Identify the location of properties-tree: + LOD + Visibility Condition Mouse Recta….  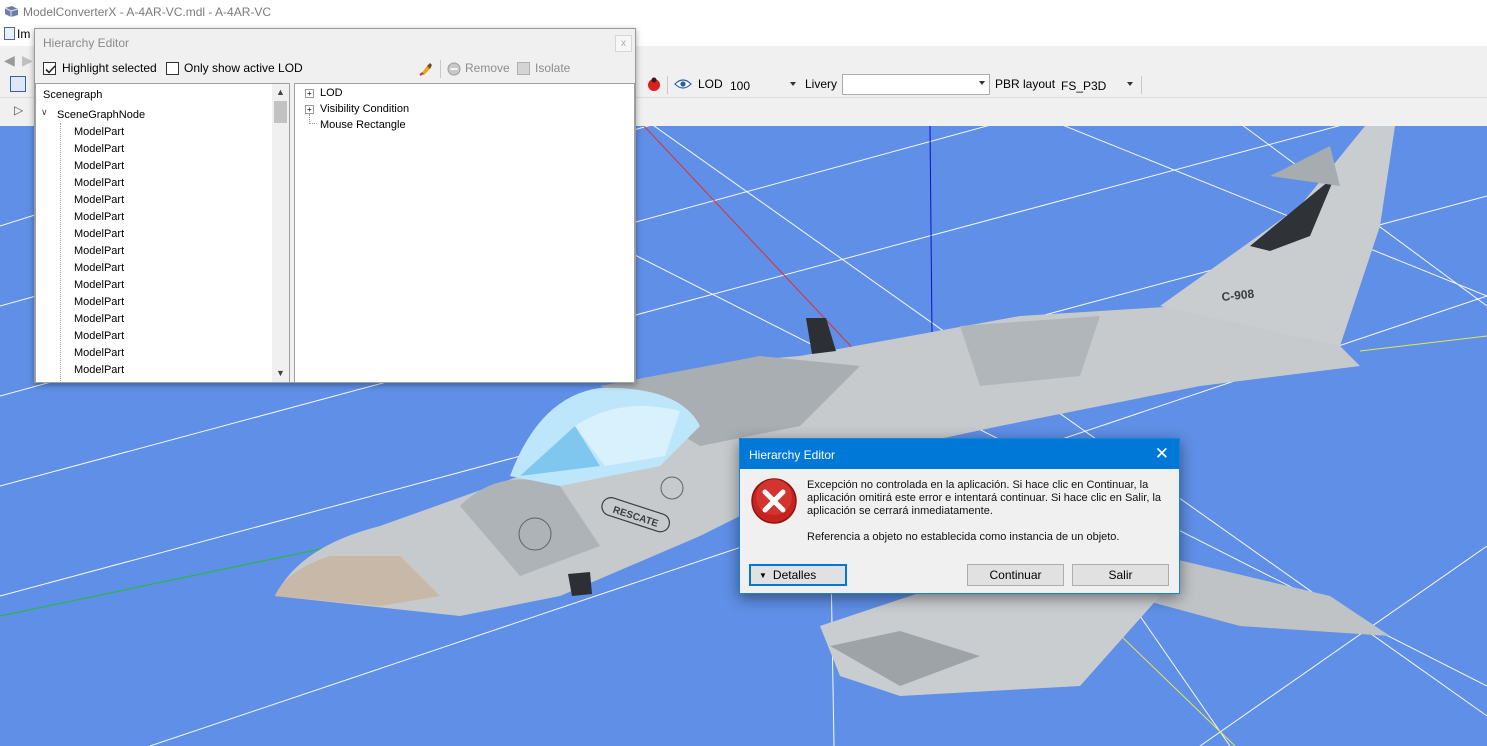
(464, 233).